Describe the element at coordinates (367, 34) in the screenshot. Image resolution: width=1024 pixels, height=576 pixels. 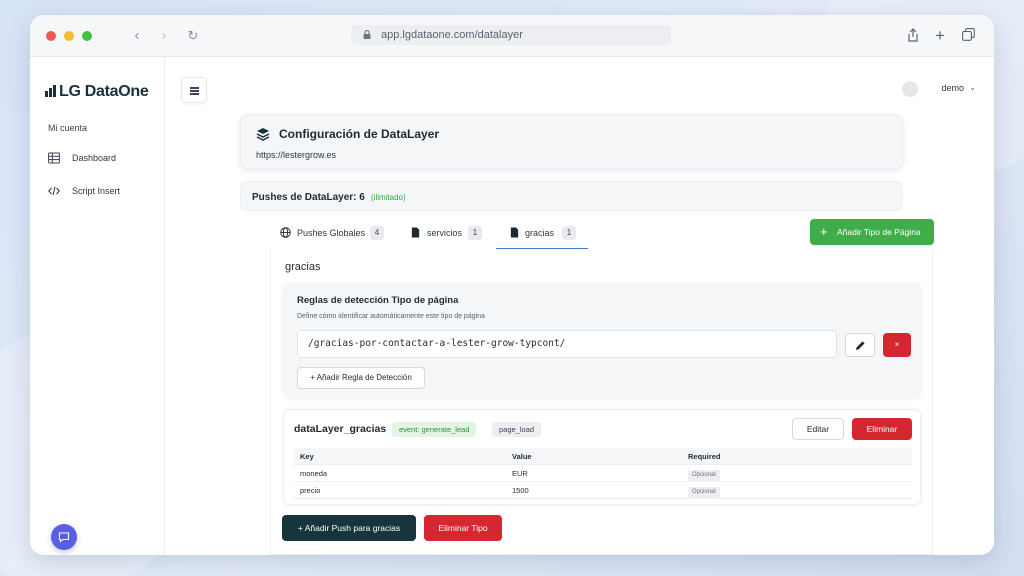
I see `lock-icon` at that location.